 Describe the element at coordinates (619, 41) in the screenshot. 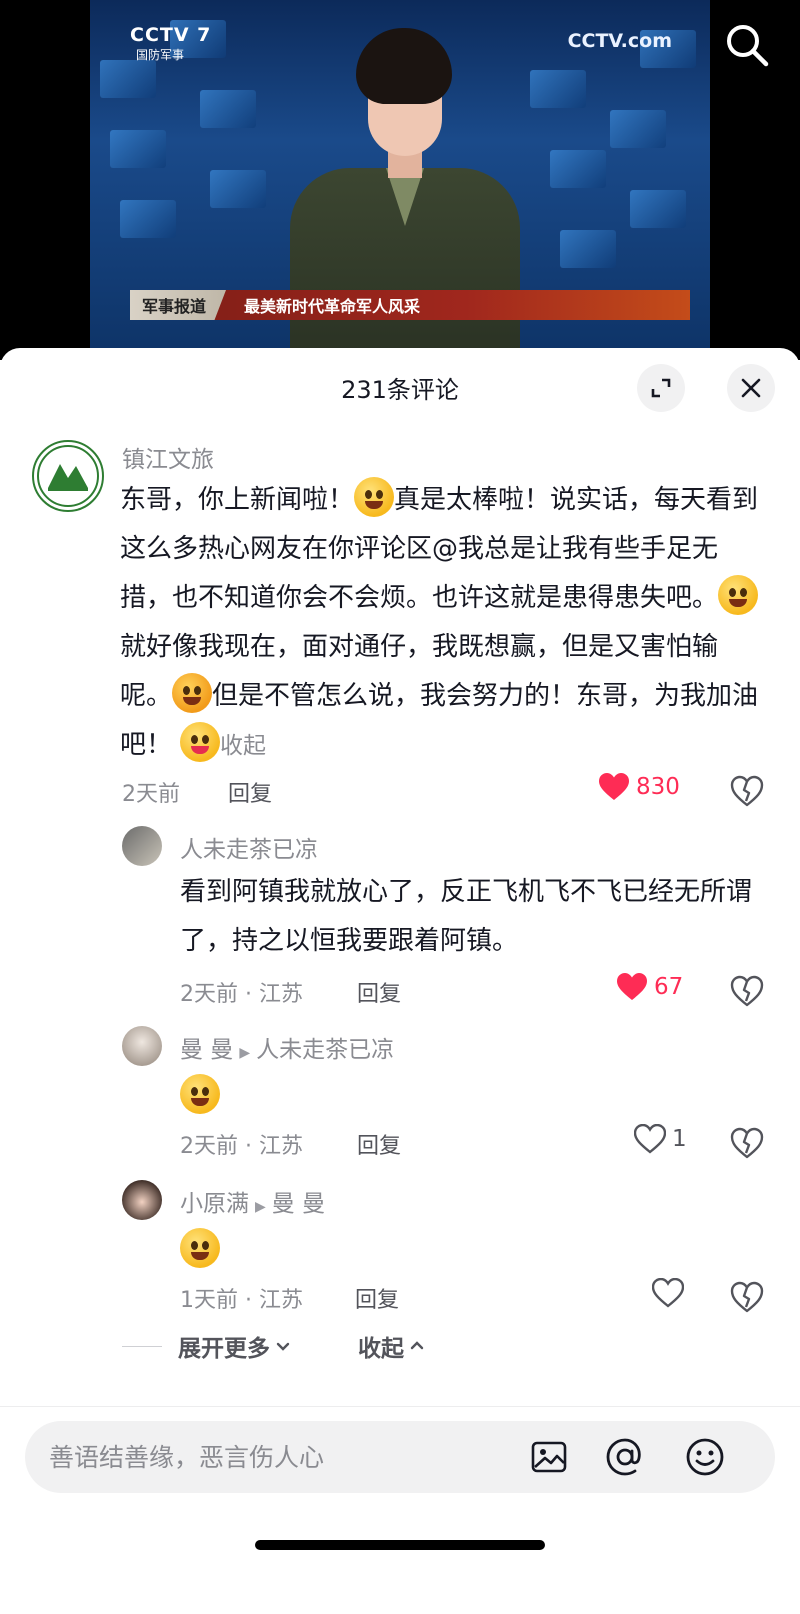

I see `network-logo: CCTV.com` at that location.